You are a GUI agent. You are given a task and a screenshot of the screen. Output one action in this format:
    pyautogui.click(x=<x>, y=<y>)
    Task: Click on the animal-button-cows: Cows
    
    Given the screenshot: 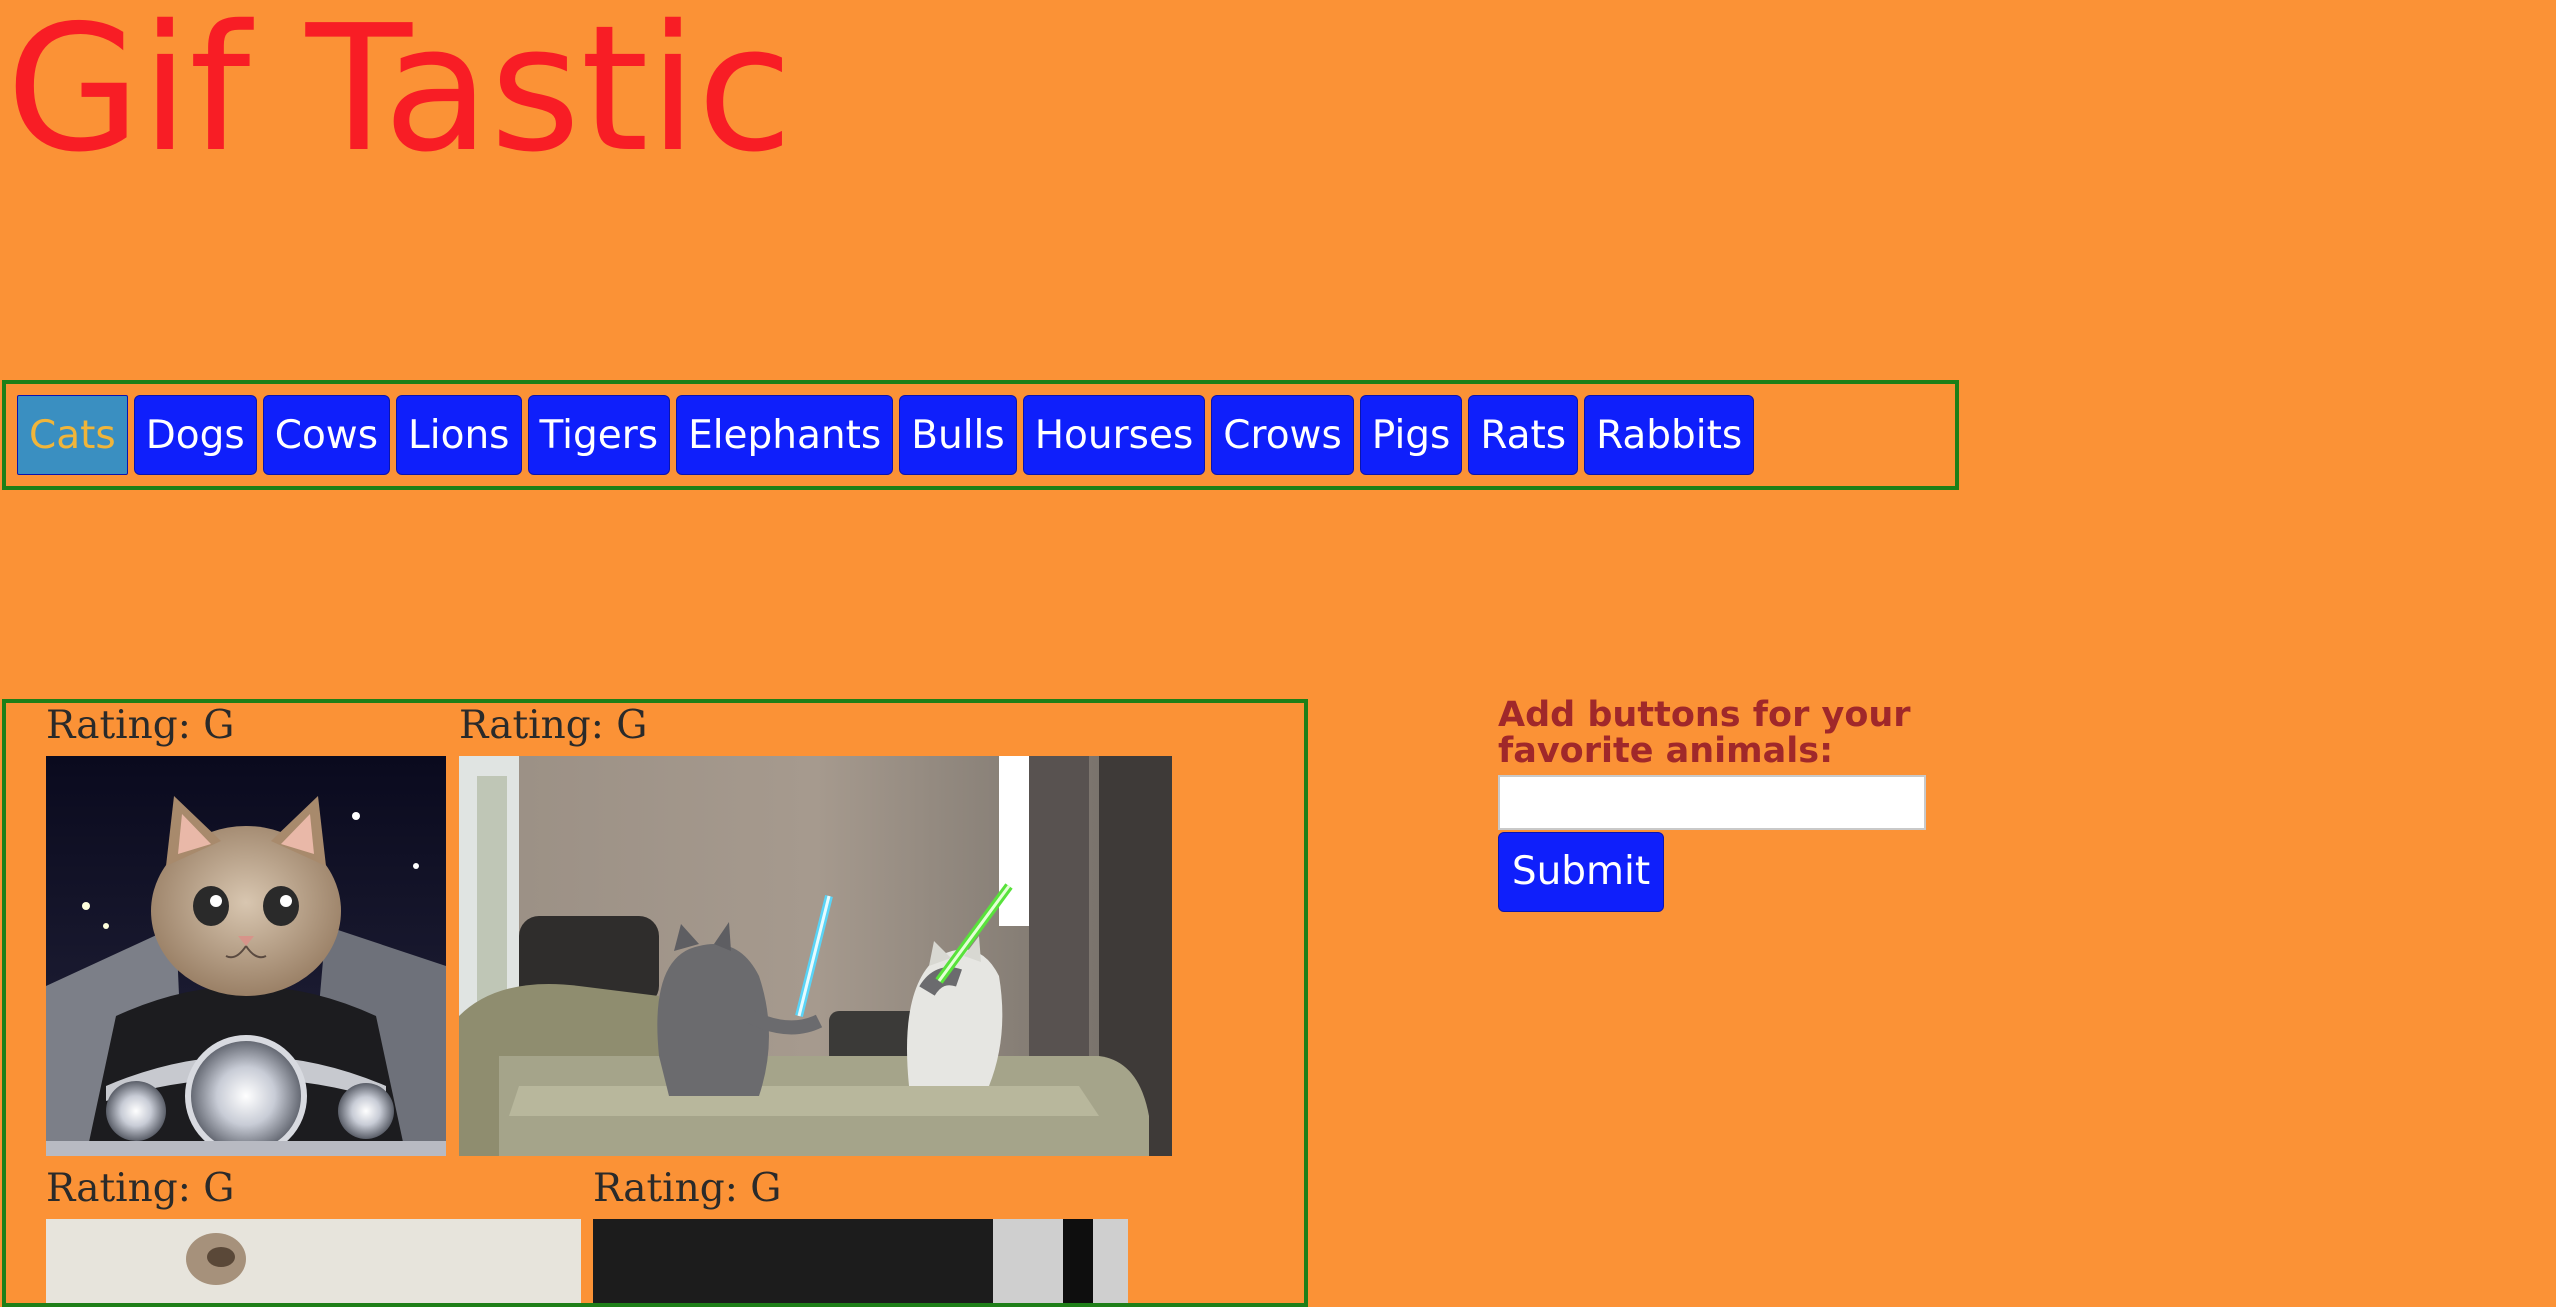 What is the action you would take?
    pyautogui.click(x=326, y=435)
    